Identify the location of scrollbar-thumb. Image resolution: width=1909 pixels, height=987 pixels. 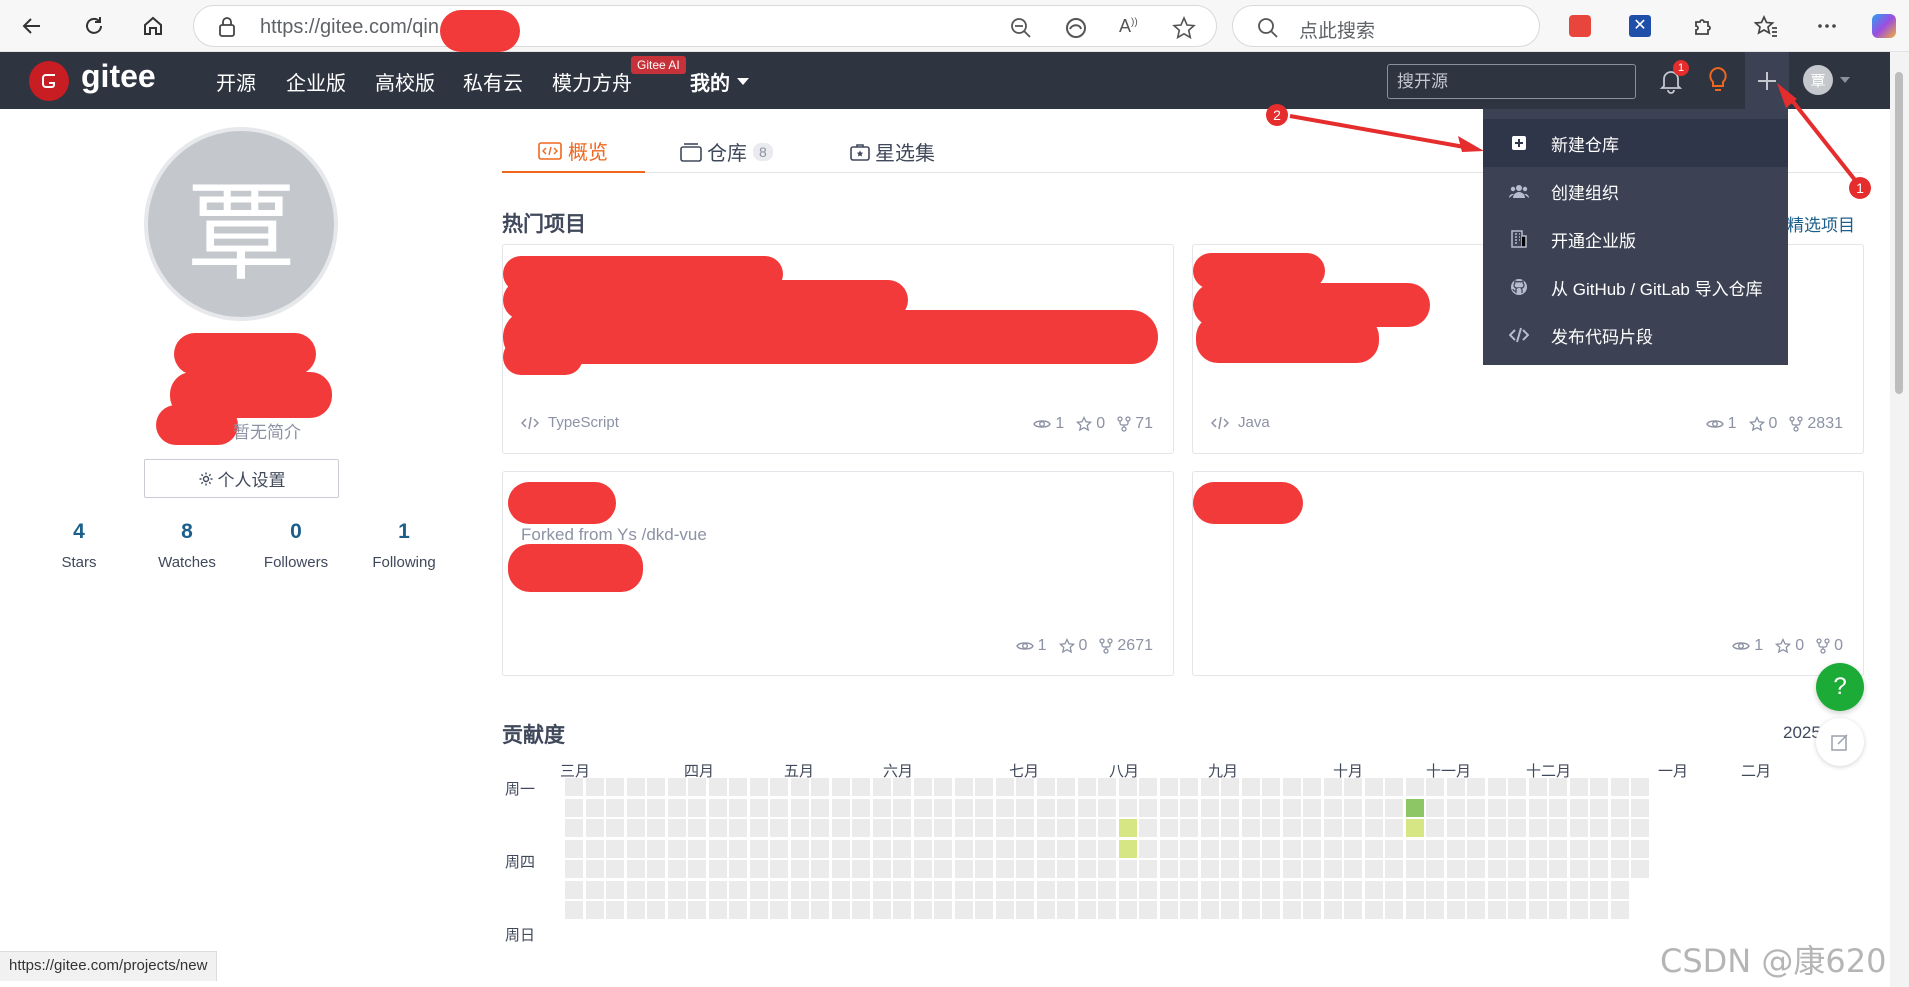
(1899, 233).